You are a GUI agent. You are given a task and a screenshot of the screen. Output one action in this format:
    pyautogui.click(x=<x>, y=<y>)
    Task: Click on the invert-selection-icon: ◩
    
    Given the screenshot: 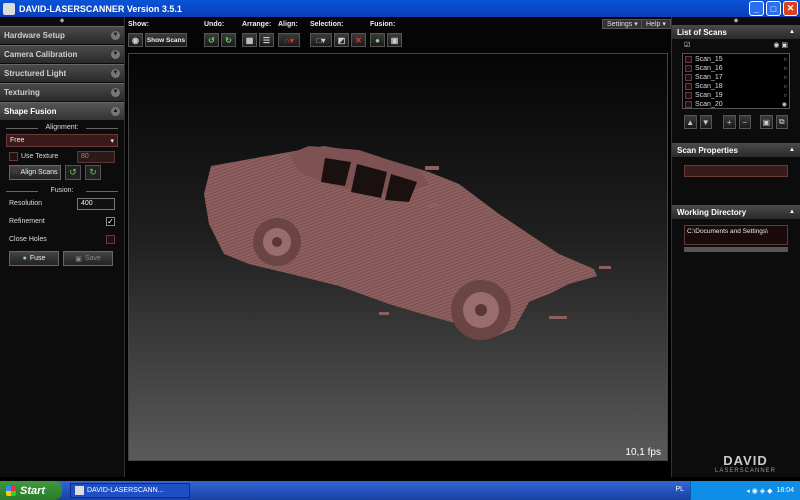 What is the action you would take?
    pyautogui.click(x=341, y=40)
    